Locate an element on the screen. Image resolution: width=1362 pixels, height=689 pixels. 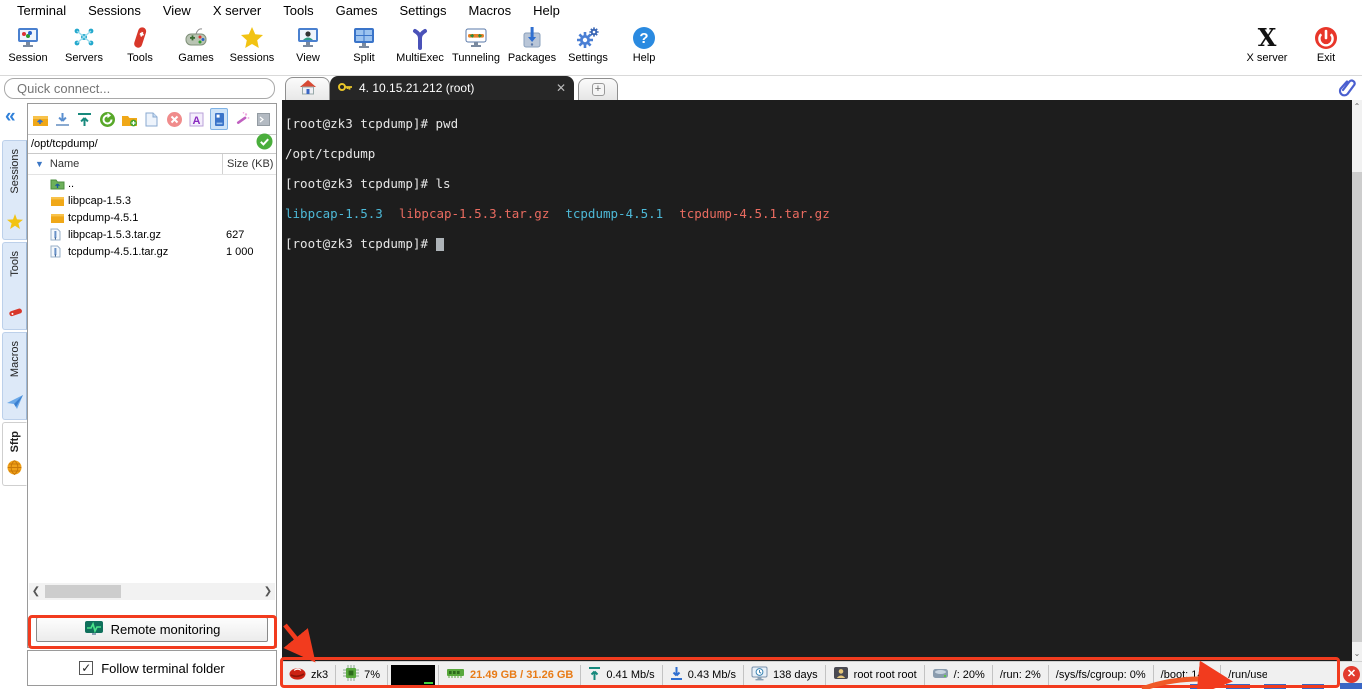
sessions-button: Sessions is located at coordinates (252, 48).